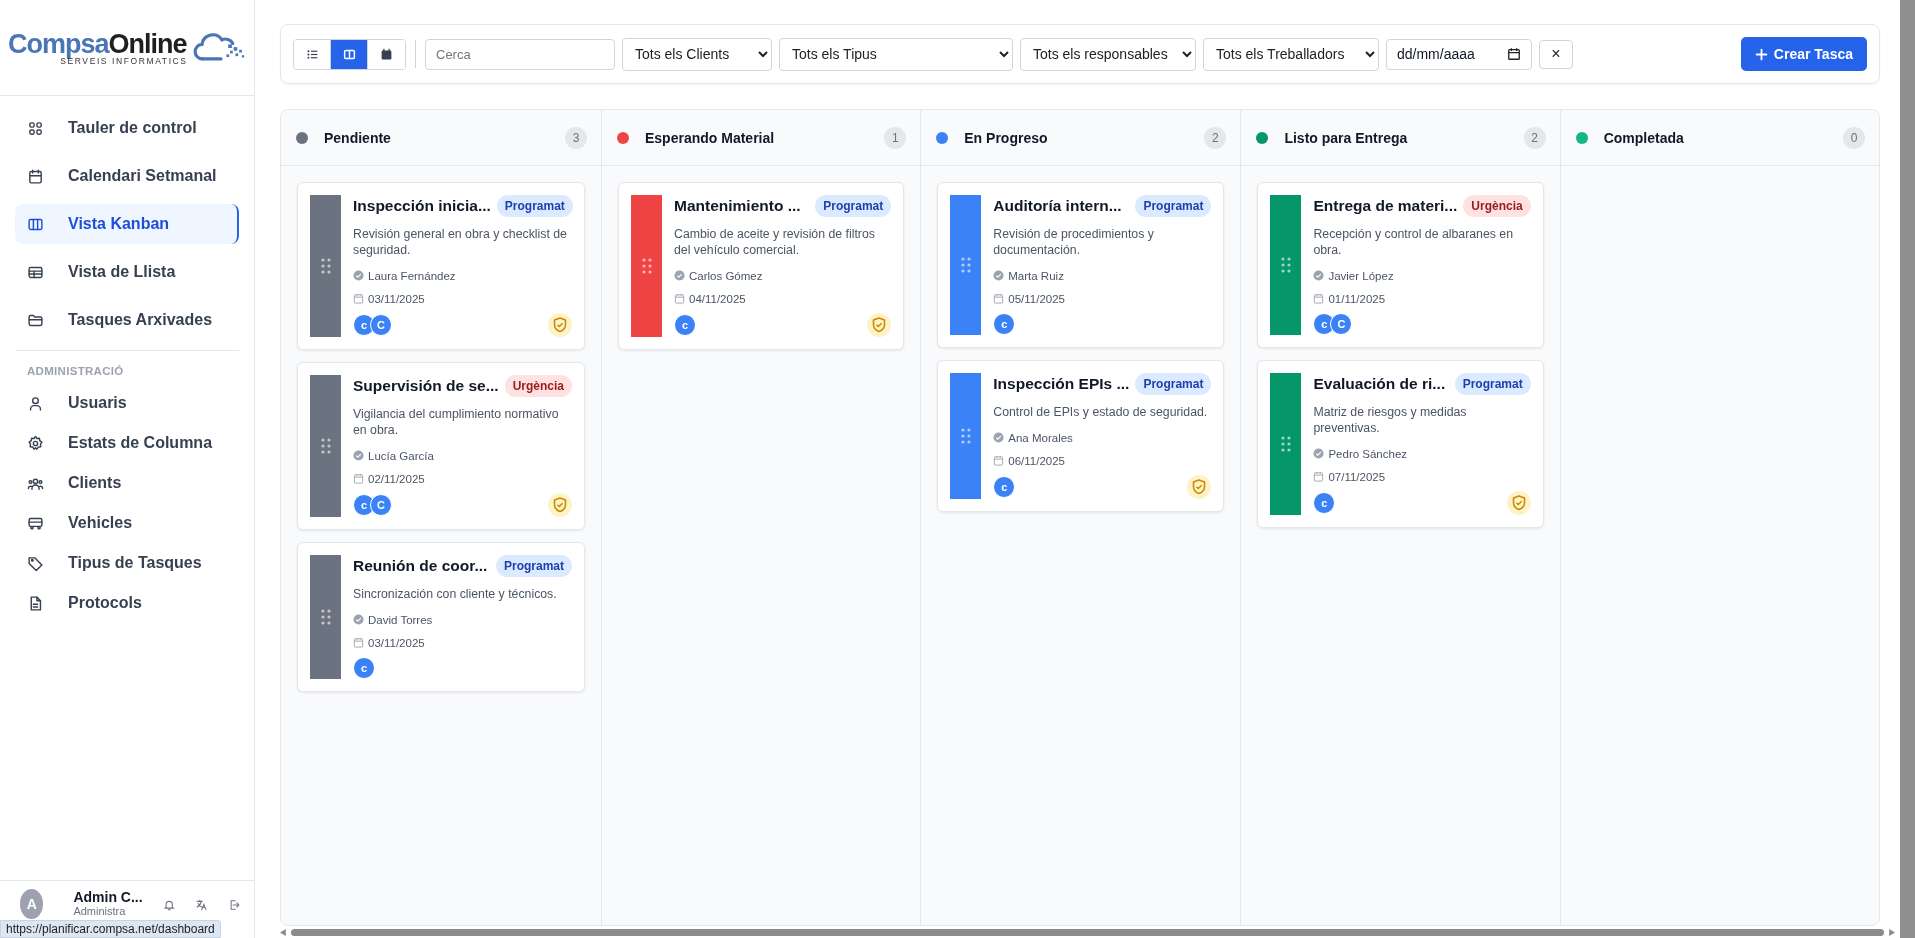  Describe the element at coordinates (1414, 242) in the screenshot. I see `card-description: Recepción y control de albaranes en obra.` at that location.